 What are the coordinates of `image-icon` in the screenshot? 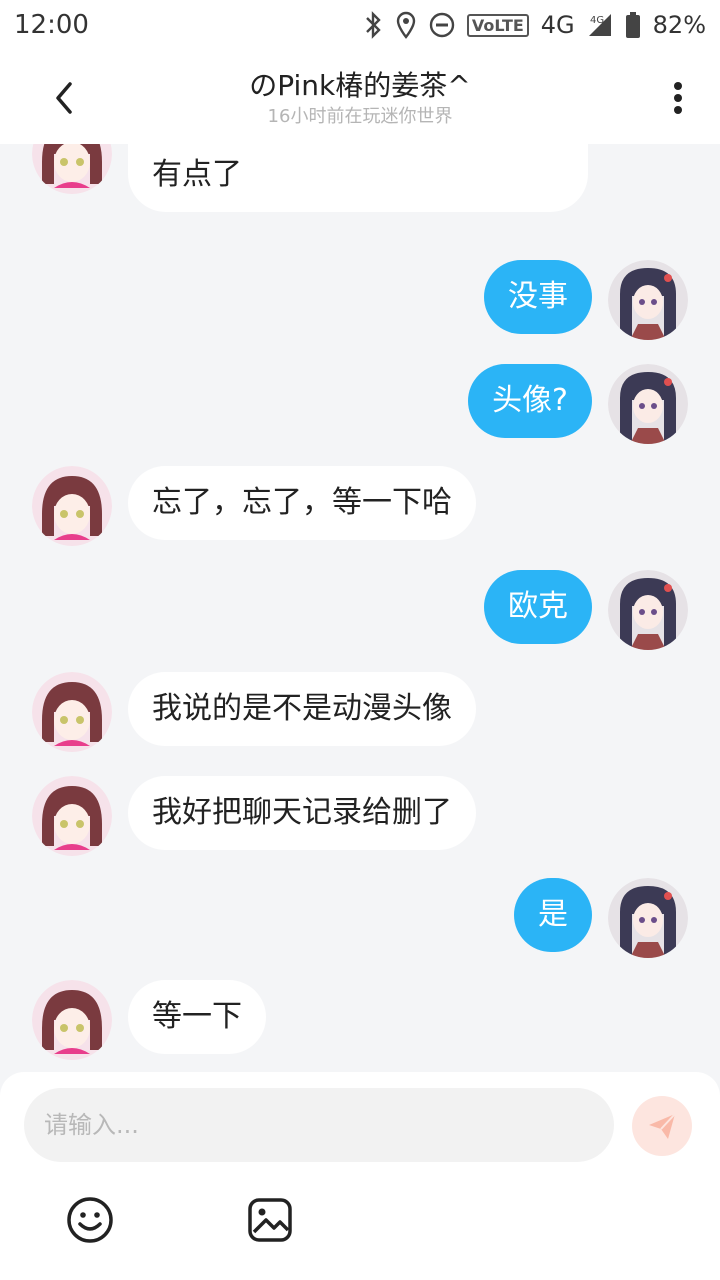 It's located at (270, 1220).